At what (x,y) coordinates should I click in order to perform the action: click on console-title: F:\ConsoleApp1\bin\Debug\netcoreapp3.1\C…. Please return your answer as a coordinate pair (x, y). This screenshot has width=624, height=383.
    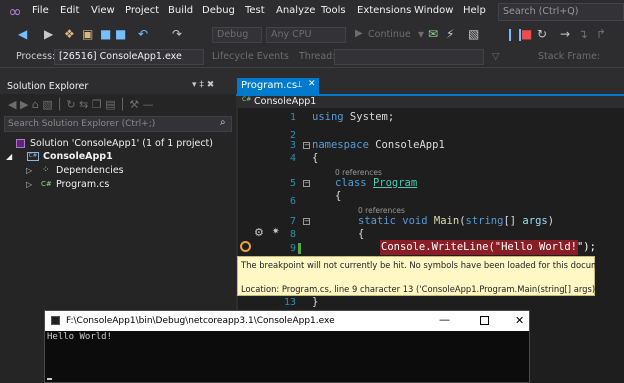
    Looking at the image, I should click on (200, 321).